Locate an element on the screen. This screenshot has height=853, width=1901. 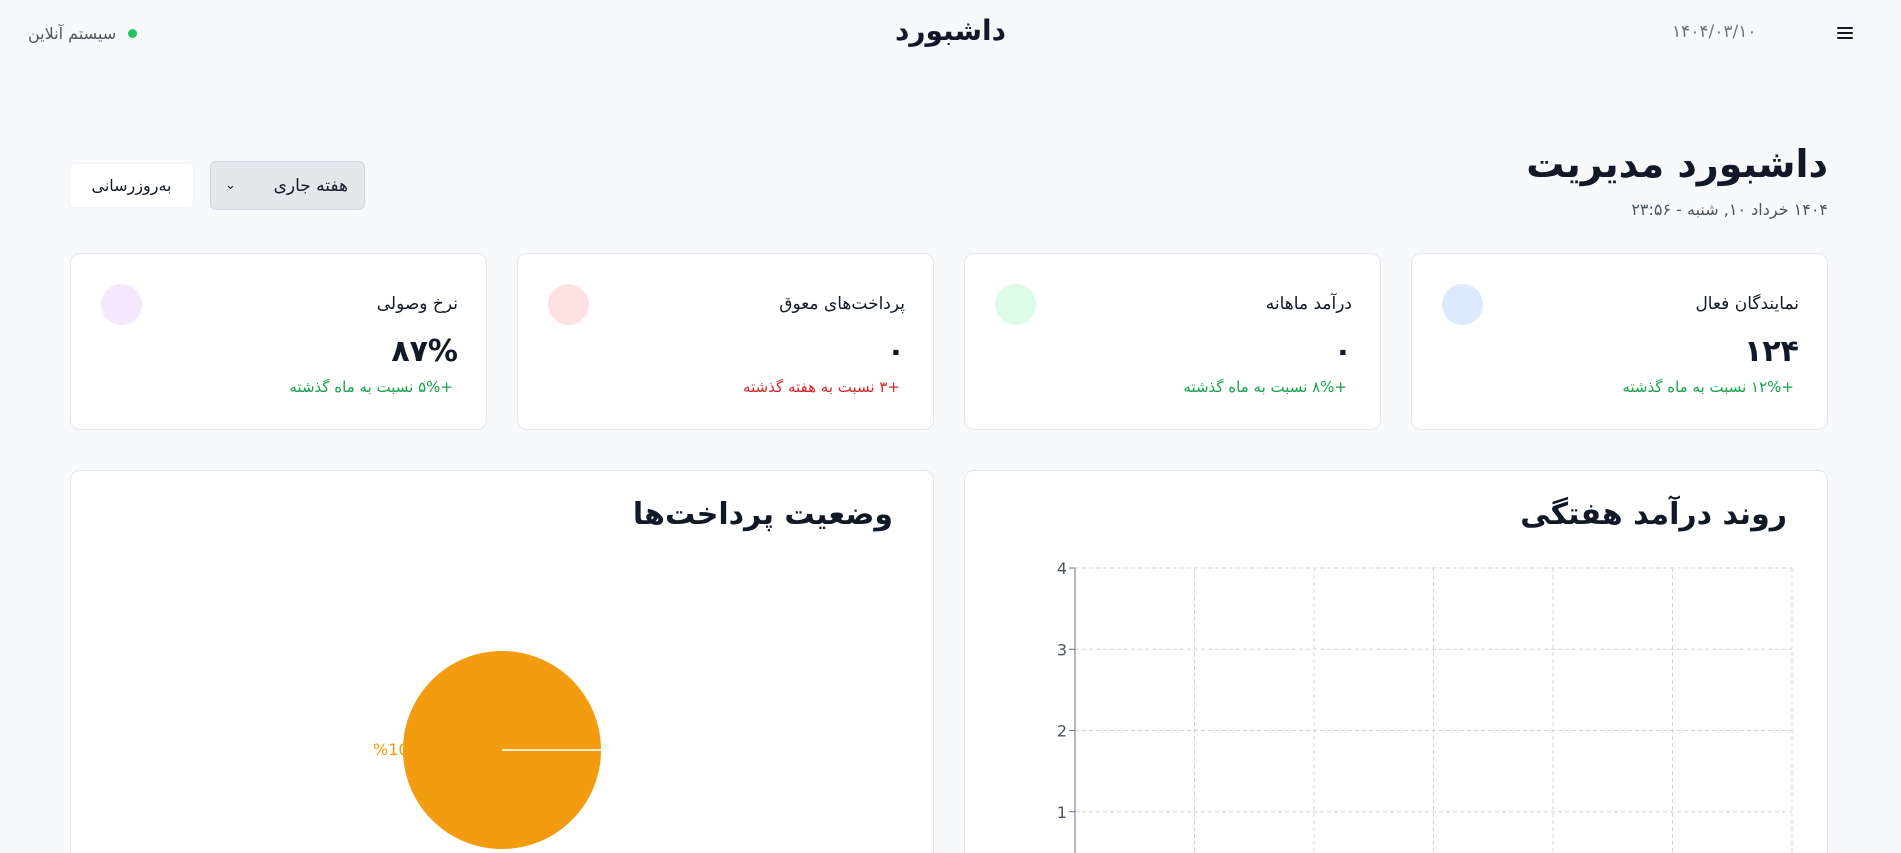
stat-change: +۳ نسبت به هفته گذشته is located at coordinates (821, 387).